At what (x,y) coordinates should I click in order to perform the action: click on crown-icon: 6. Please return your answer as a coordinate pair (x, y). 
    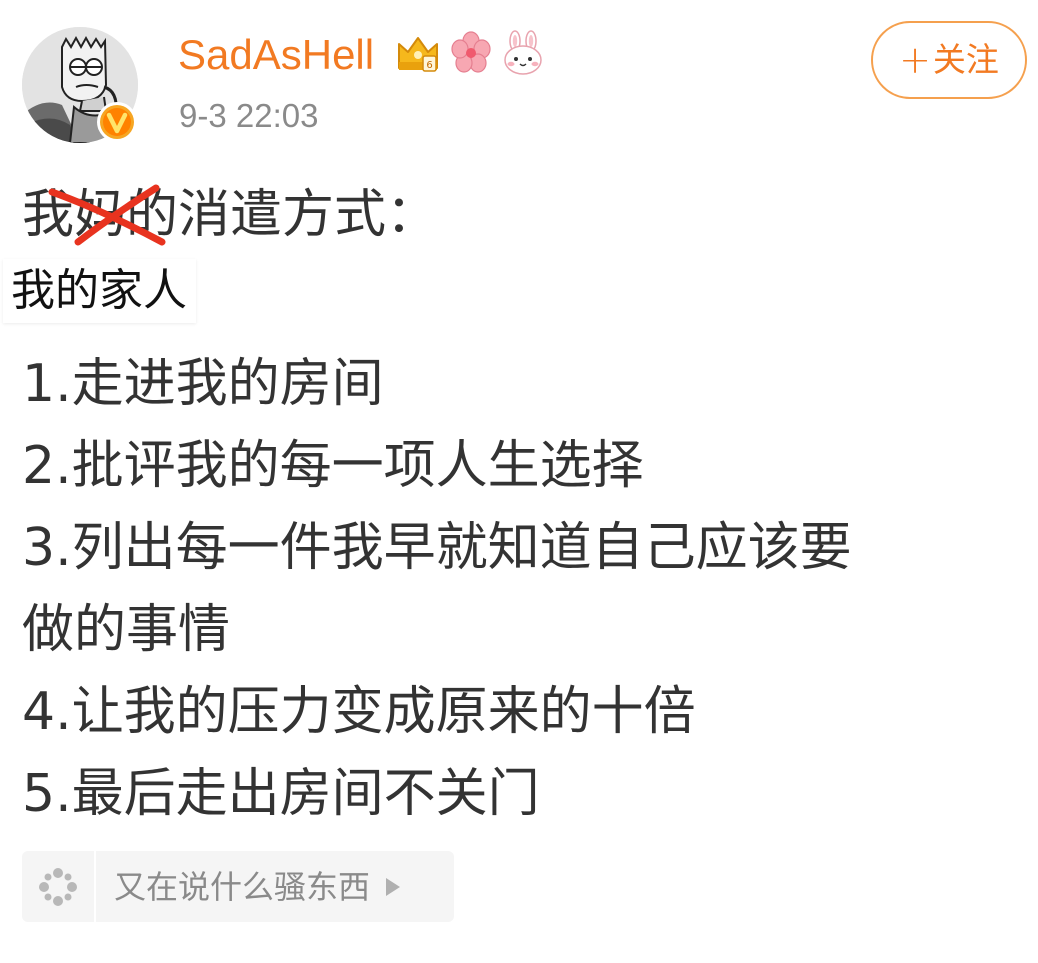
    Looking at the image, I should click on (418, 53).